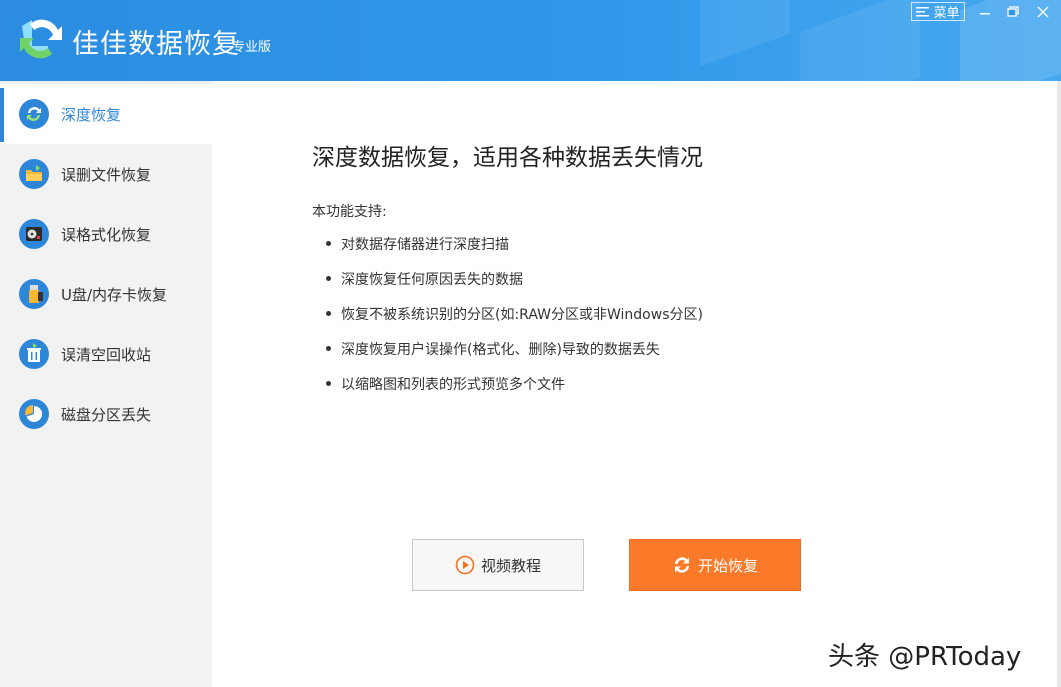 This screenshot has width=1061, height=687. I want to click on minimize-icon, so click(985, 12).